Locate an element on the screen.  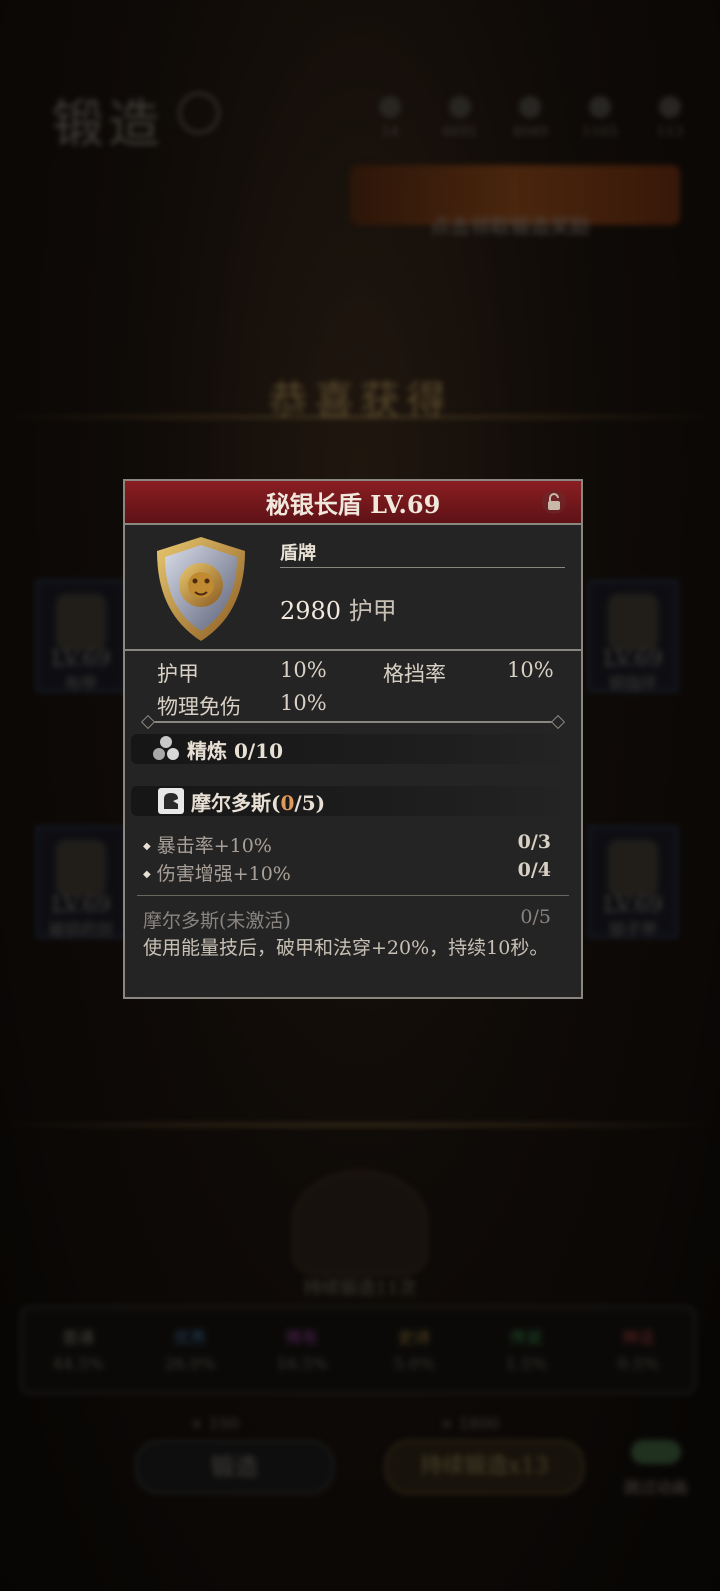
item-title: 秘银长盾 LV.69 is located at coordinates (353, 504).